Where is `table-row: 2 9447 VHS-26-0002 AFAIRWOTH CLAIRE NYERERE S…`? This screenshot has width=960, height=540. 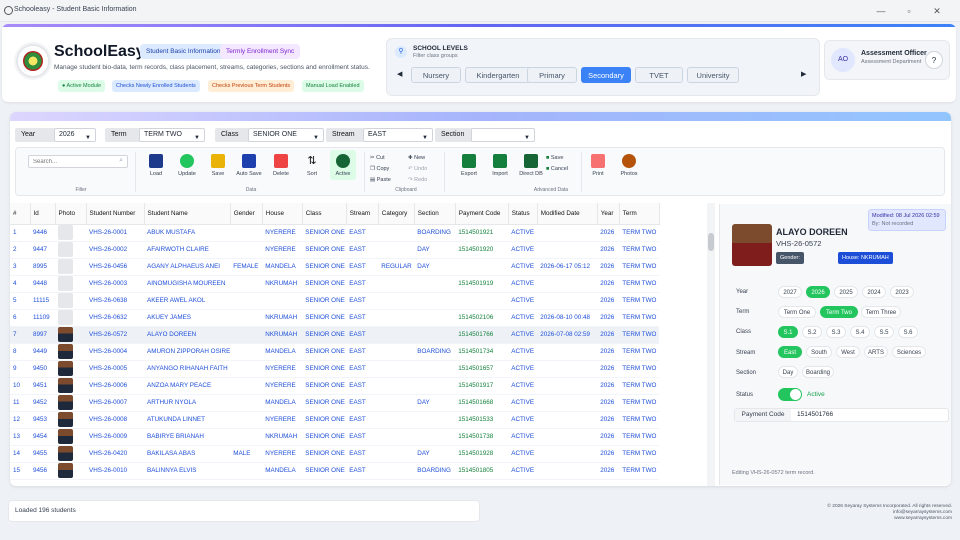
table-row: 2 9447 VHS-26-0002 AFAIRWOTH CLAIRE NYERERE S… is located at coordinates (335, 250).